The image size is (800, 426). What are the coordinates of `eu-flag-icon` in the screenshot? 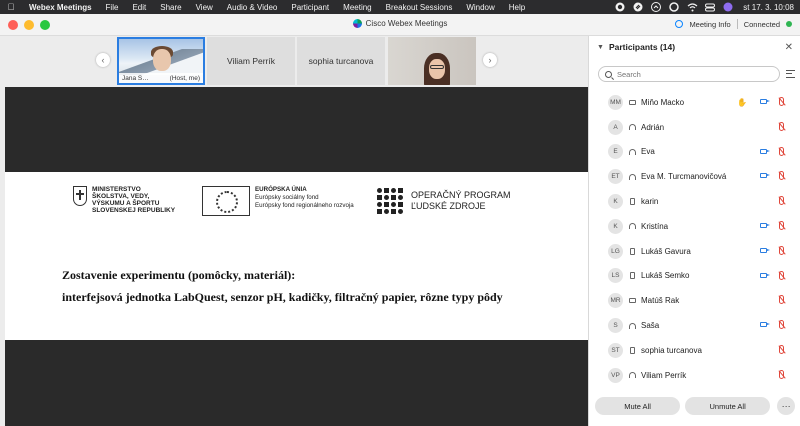 It's located at (226, 201).